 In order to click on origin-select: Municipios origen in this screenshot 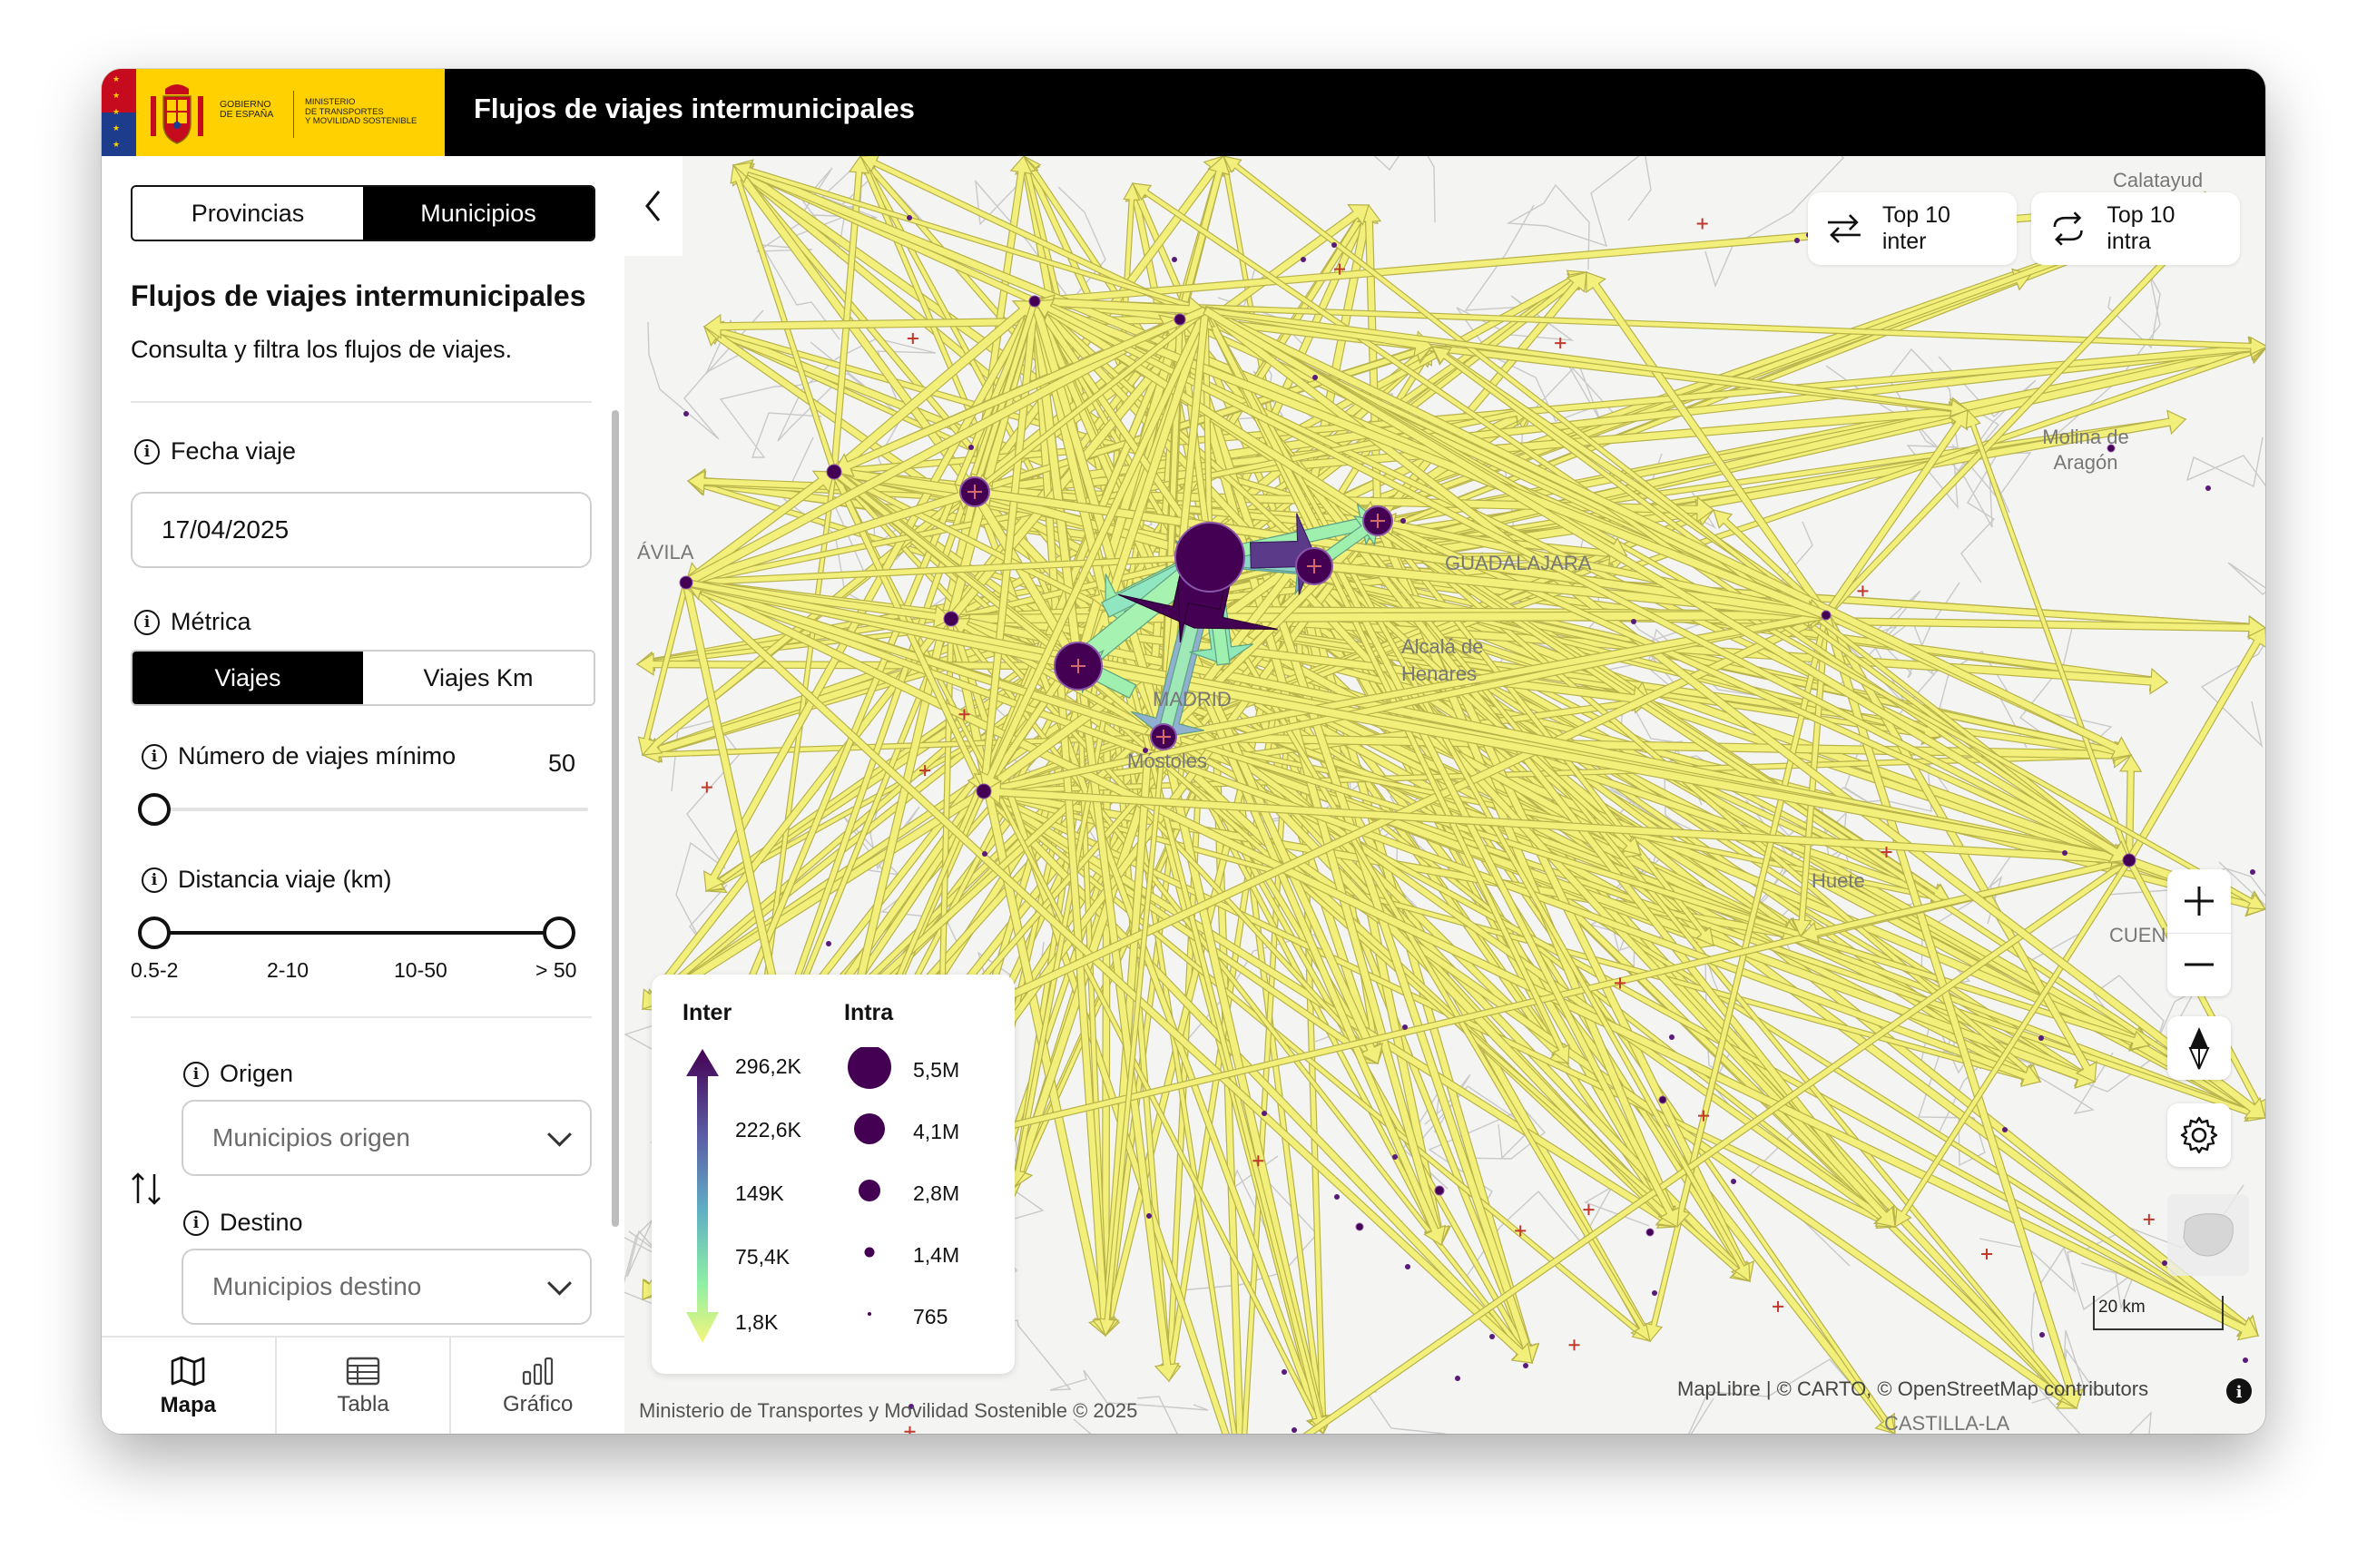, I will do `click(387, 1138)`.